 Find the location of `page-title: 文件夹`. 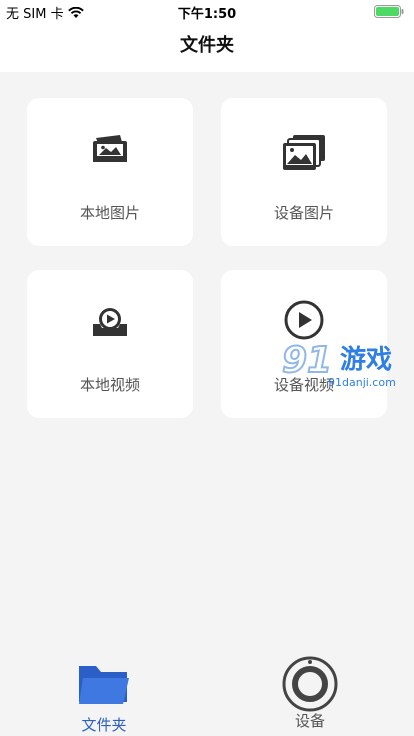

page-title: 文件夹 is located at coordinates (207, 45).